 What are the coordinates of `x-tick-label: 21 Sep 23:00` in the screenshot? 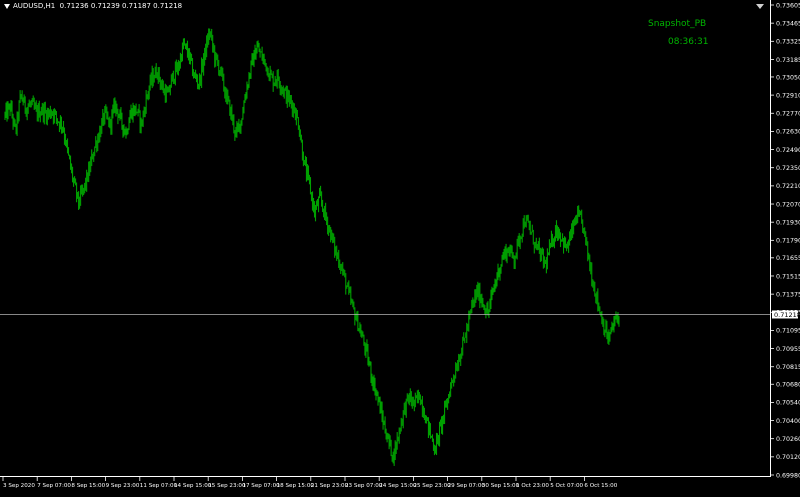 It's located at (330, 486).